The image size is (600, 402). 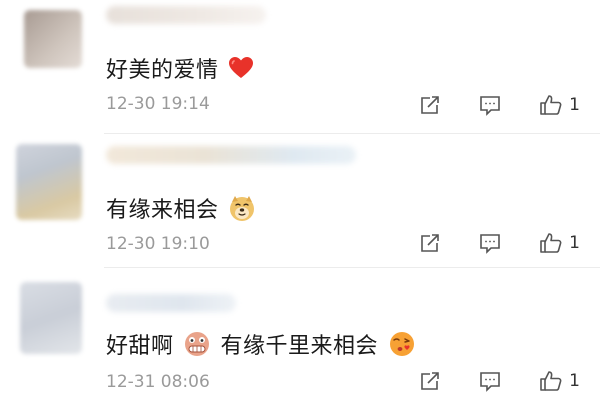 What do you see at coordinates (140, 346) in the screenshot?
I see `comment-text-part: 好甜啊` at bounding box center [140, 346].